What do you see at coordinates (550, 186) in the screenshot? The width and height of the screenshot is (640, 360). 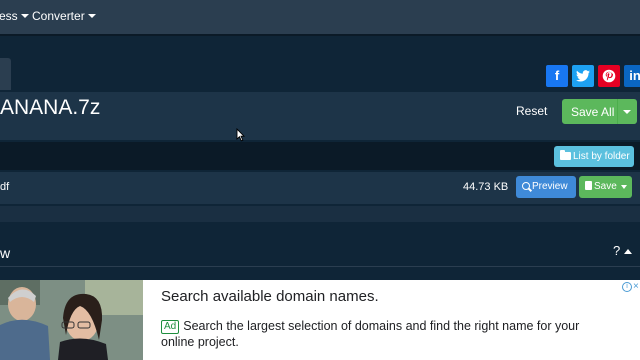 I see `preview-label: Preview` at bounding box center [550, 186].